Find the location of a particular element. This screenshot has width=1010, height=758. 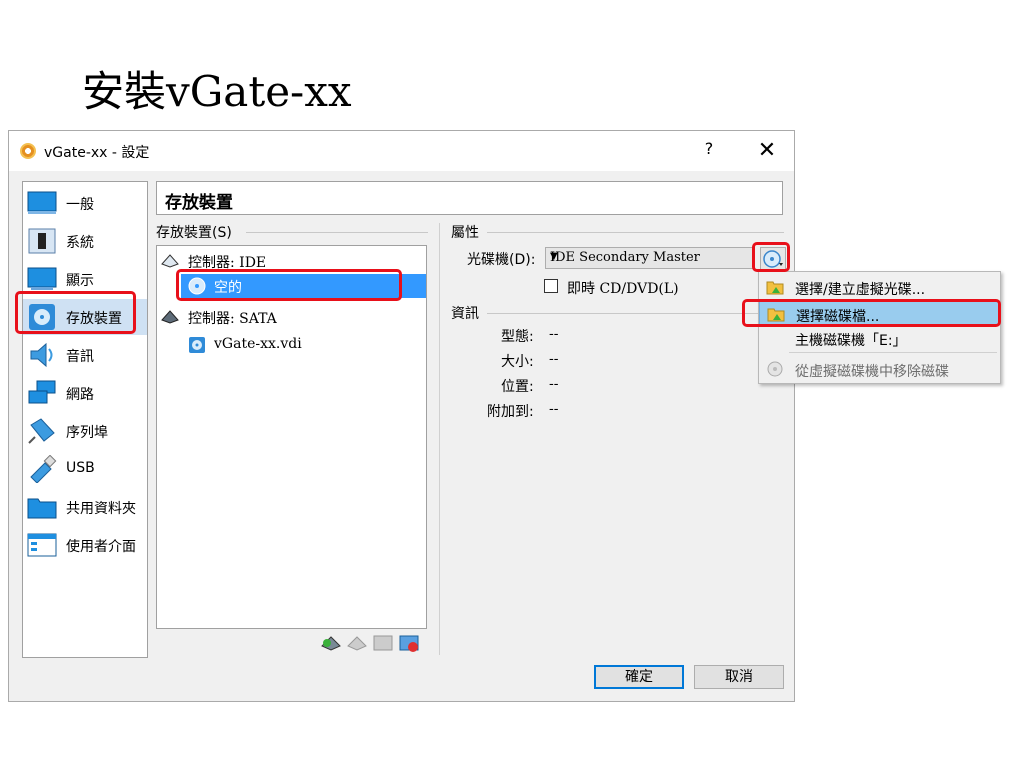

title-bar: vGate-xx - 設定 ? ✕ is located at coordinates (401, 151).